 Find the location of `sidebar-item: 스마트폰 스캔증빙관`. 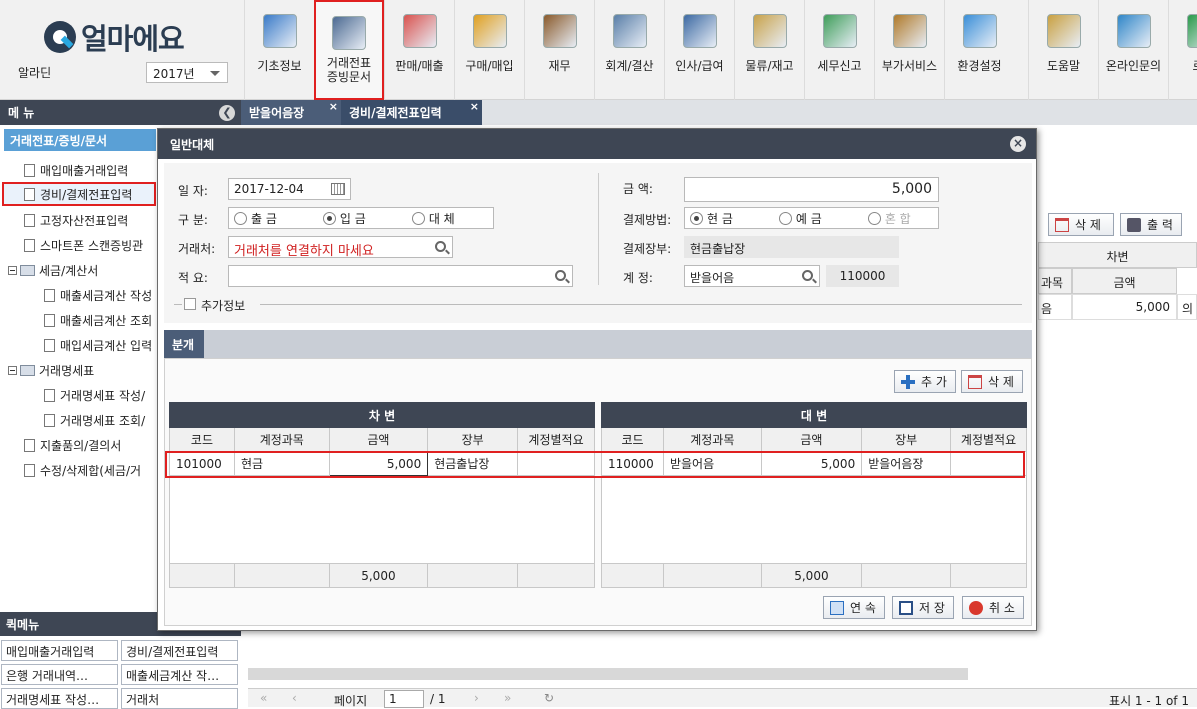

sidebar-item: 스마트폰 스캔증빙관 is located at coordinates (90, 245).